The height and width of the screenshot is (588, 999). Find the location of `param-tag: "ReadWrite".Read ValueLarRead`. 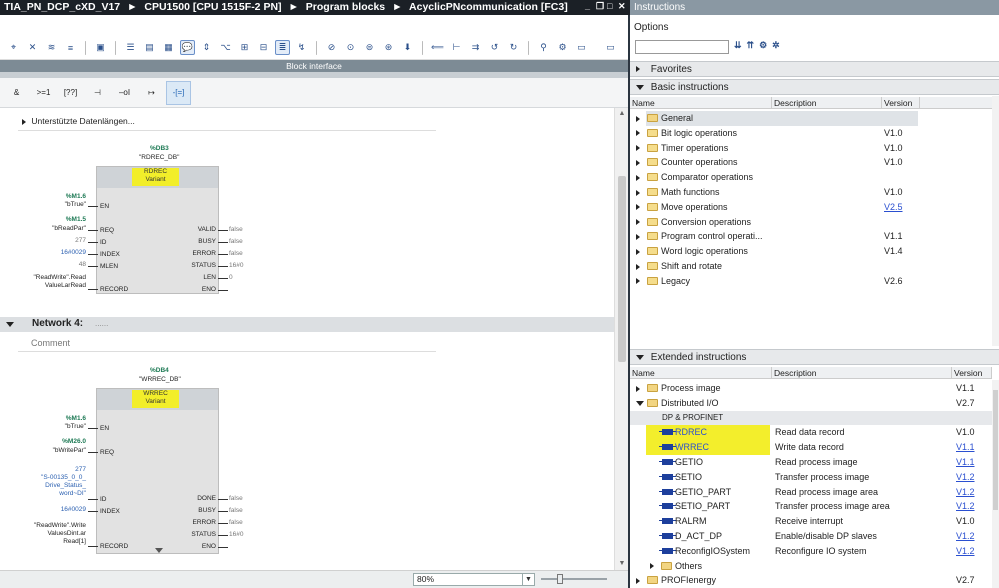

param-tag: "ReadWrite".Read ValueLarRead is located at coordinates (53, 282).